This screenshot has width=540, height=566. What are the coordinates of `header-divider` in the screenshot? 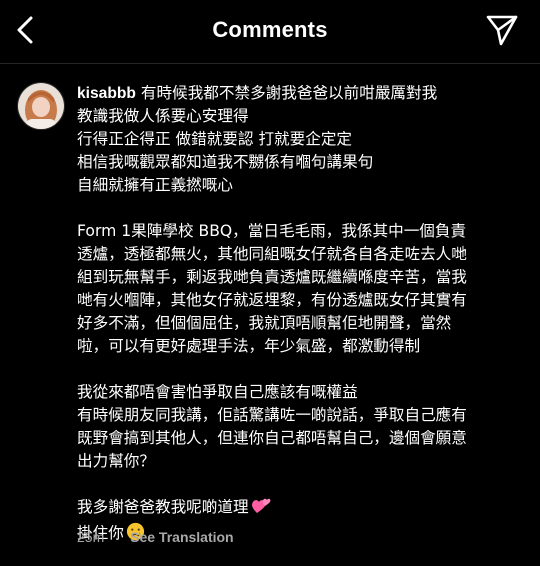 It's located at (270, 63).